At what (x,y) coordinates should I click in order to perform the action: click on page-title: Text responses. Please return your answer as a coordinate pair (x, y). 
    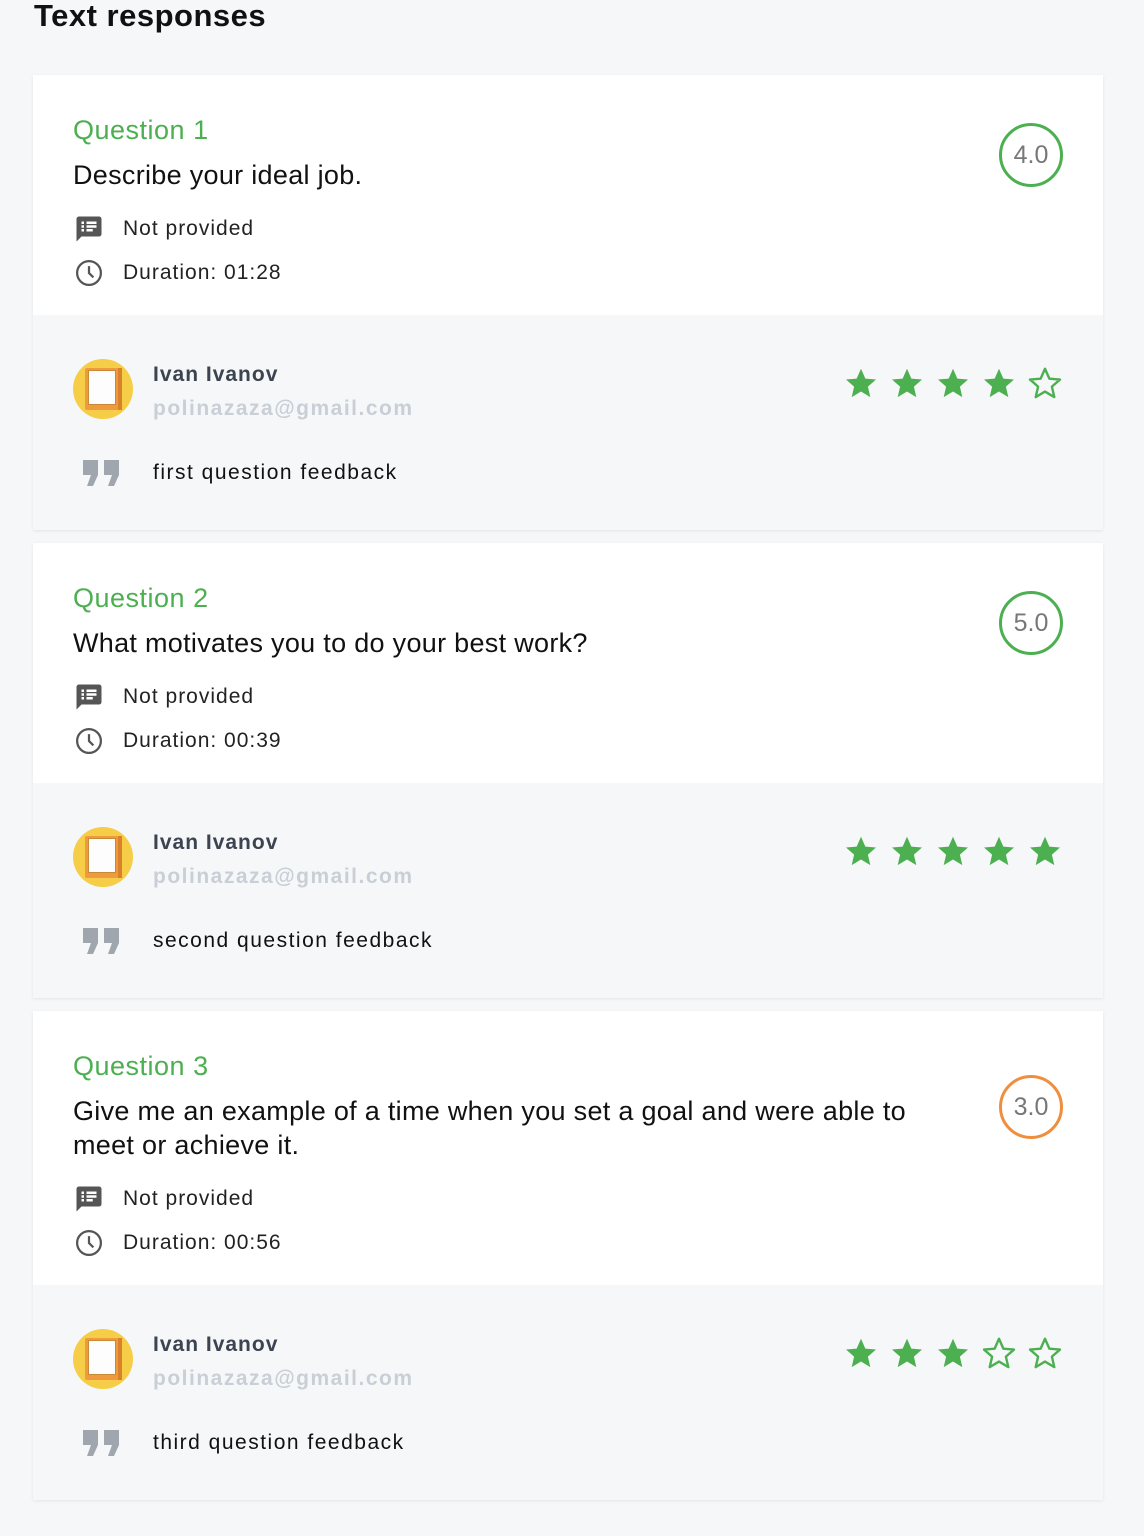
    Looking at the image, I should click on (150, 16).